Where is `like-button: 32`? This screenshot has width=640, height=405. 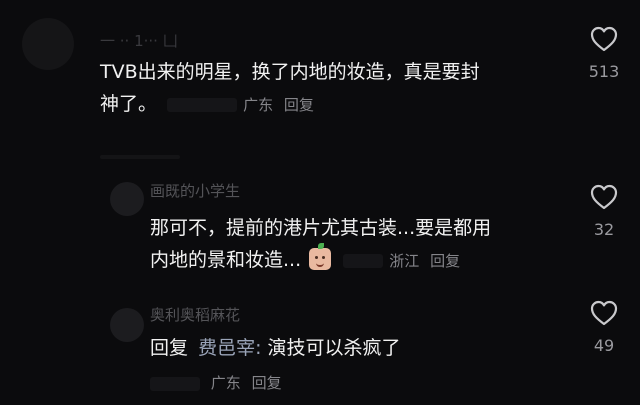 like-button: 32 is located at coordinates (604, 211).